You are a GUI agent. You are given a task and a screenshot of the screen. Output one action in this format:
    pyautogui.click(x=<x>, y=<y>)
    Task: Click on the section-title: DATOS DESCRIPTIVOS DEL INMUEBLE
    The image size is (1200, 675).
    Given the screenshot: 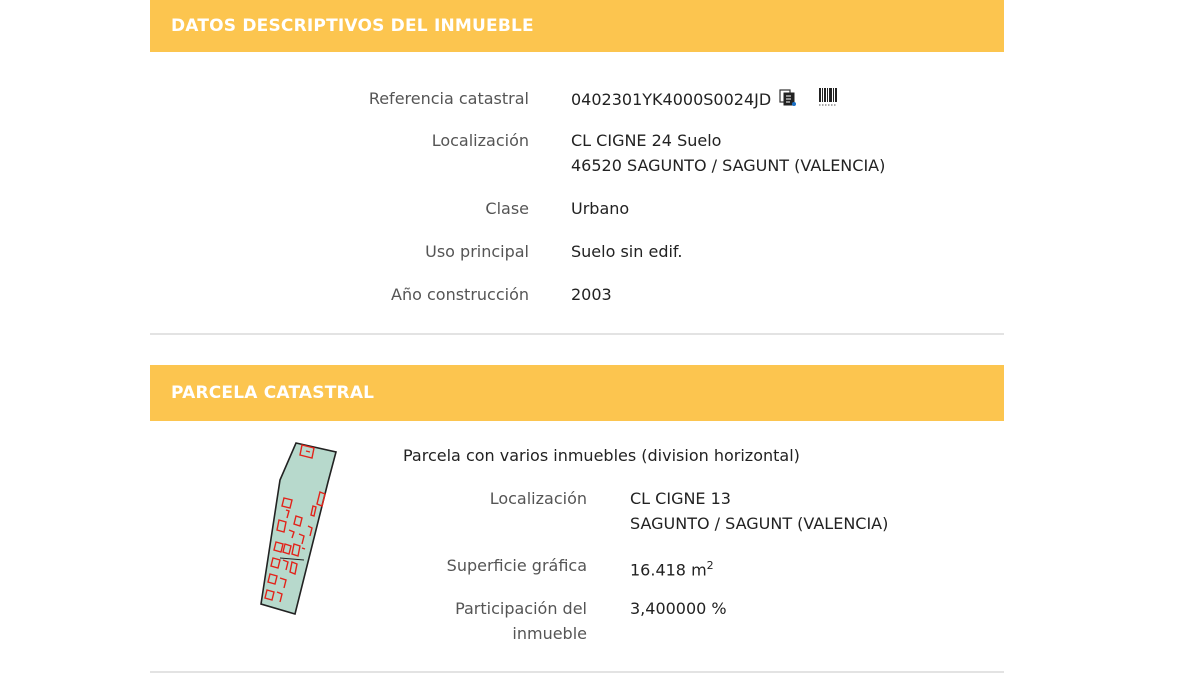 What is the action you would take?
    pyautogui.click(x=352, y=26)
    